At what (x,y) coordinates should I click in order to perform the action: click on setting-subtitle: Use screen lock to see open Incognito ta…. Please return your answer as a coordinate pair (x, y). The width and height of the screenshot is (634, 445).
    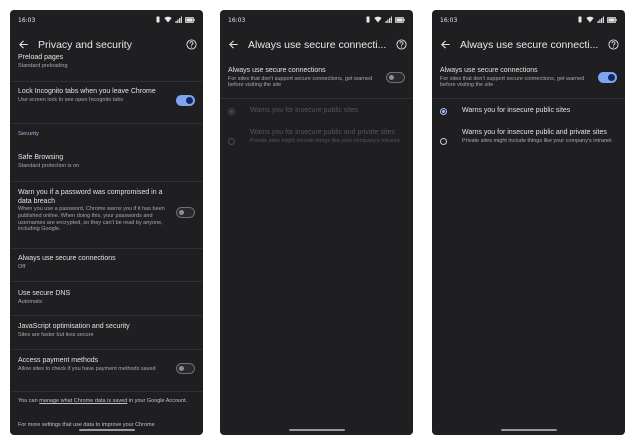
    Looking at the image, I should click on (71, 99).